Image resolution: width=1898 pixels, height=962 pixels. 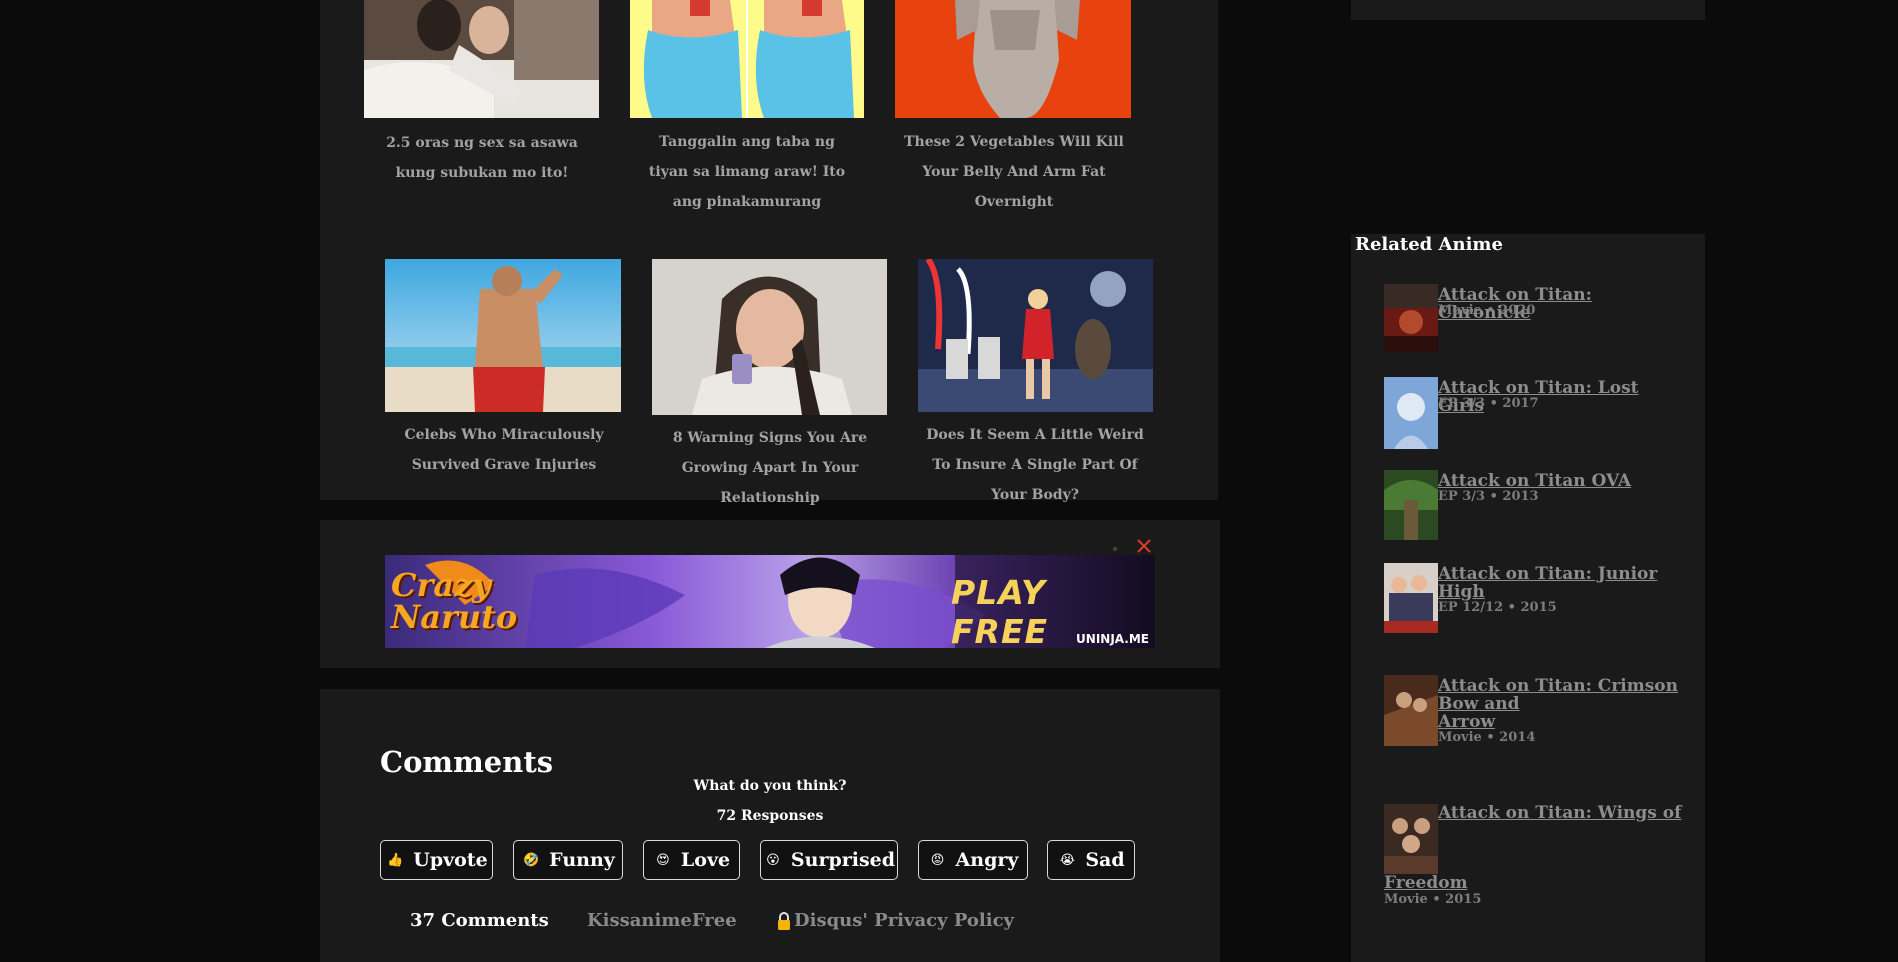 What do you see at coordinates (395, 860) in the screenshot?
I see `thumbs-up-icon: 👍` at bounding box center [395, 860].